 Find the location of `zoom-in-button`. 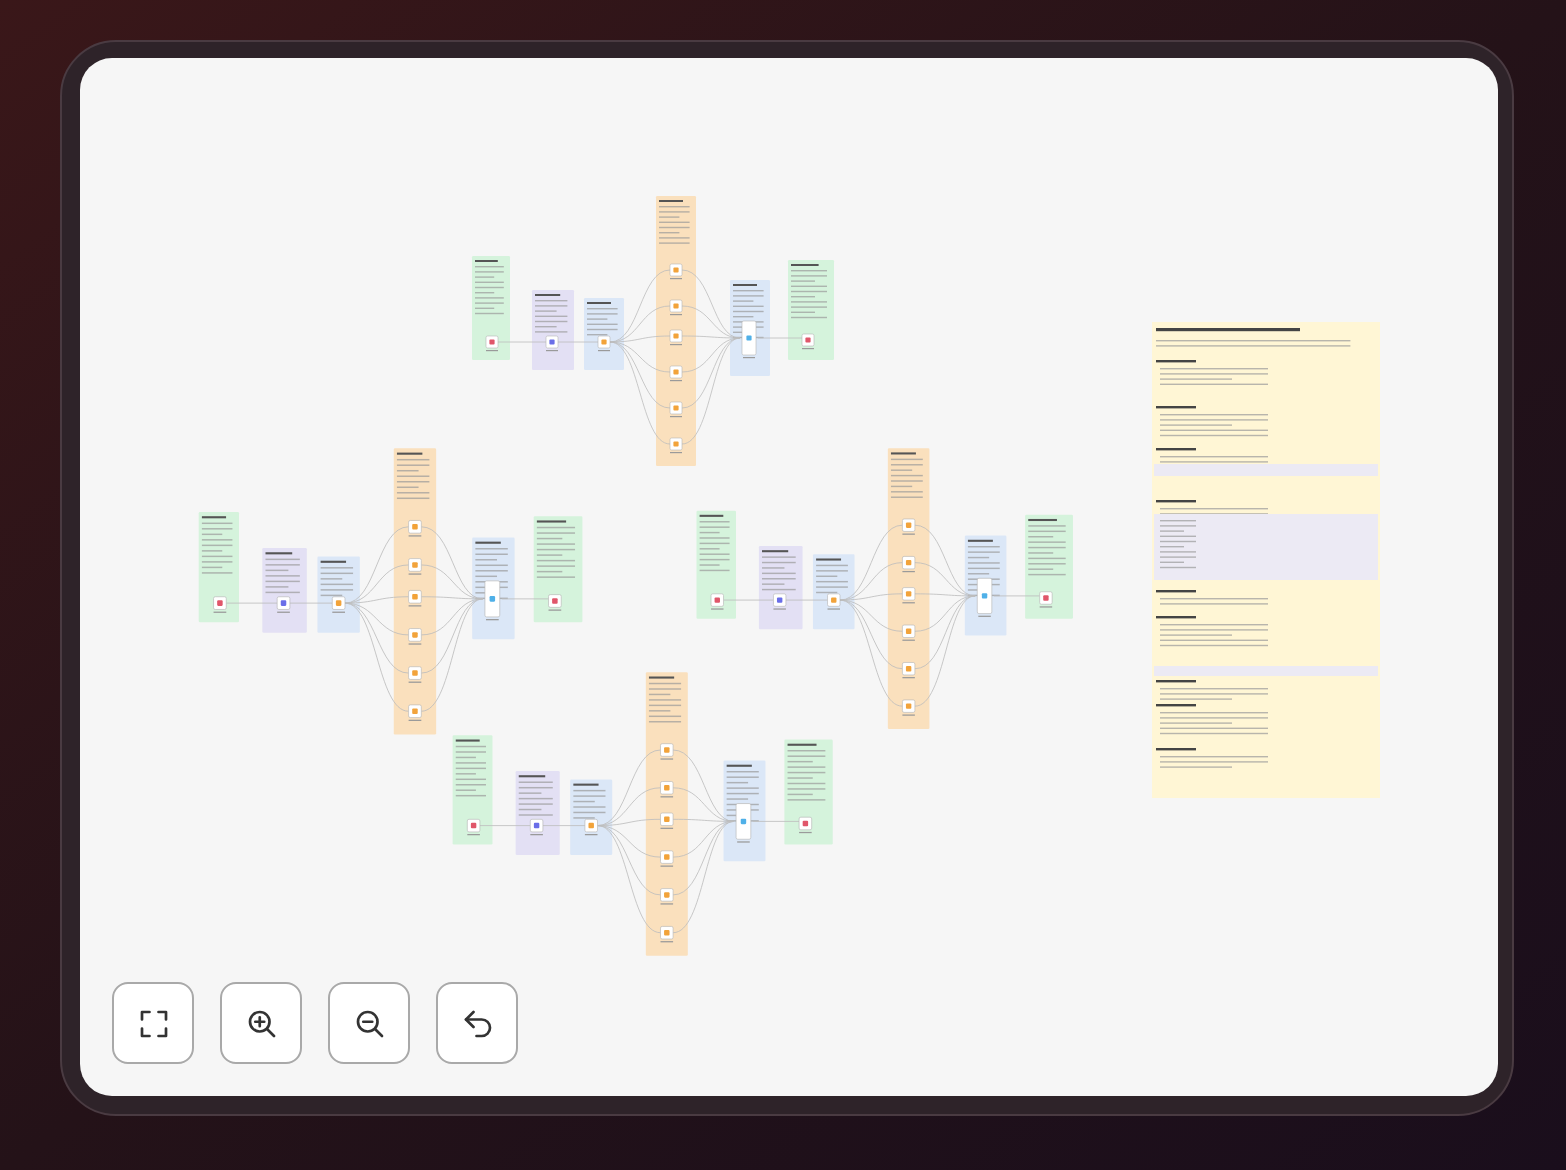

zoom-in-button is located at coordinates (261, 1023).